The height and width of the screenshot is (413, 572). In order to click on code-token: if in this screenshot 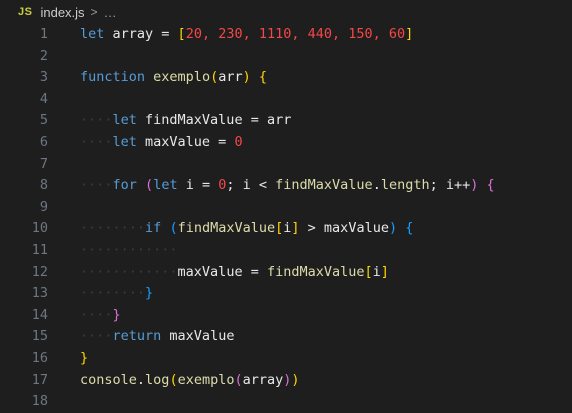, I will do `click(153, 228)`.